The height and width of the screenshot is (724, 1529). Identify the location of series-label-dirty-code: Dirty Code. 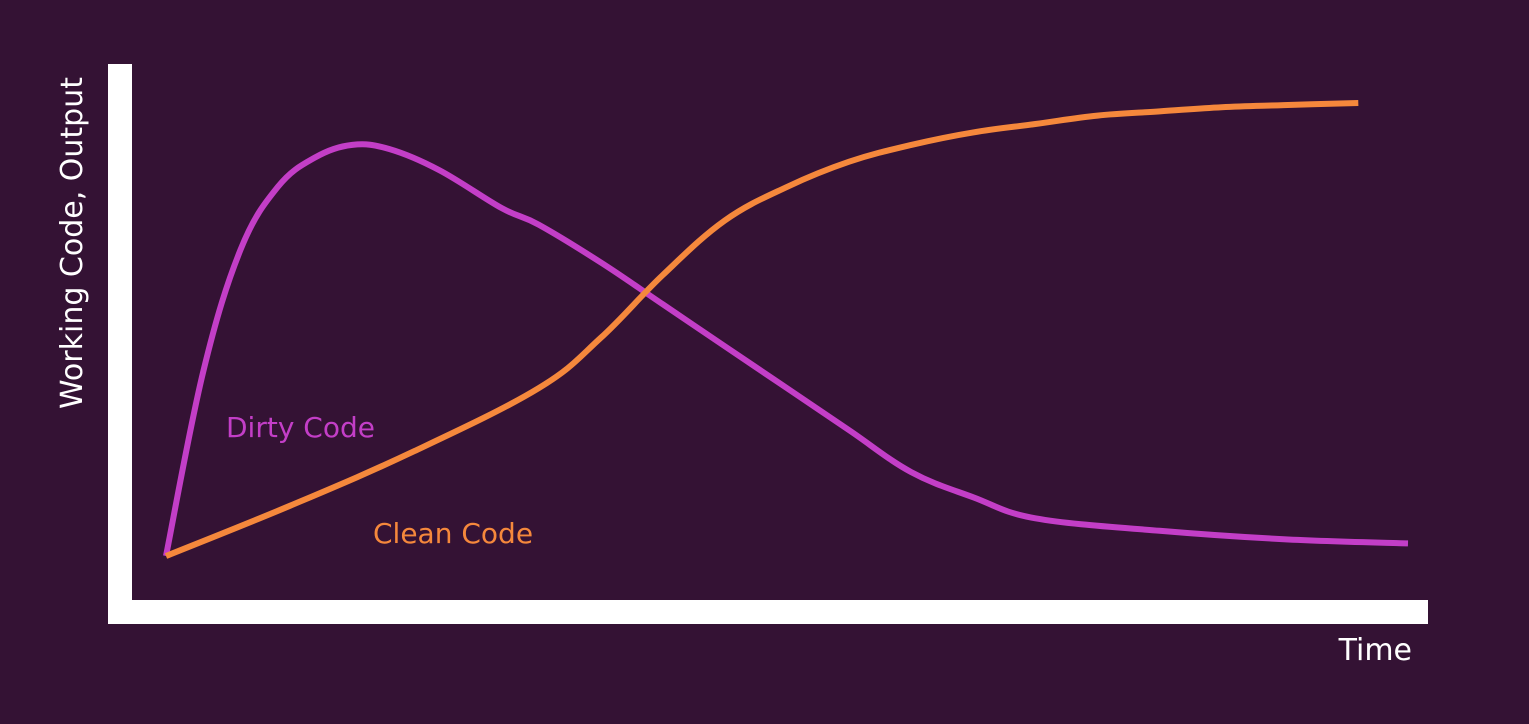
(300, 427).